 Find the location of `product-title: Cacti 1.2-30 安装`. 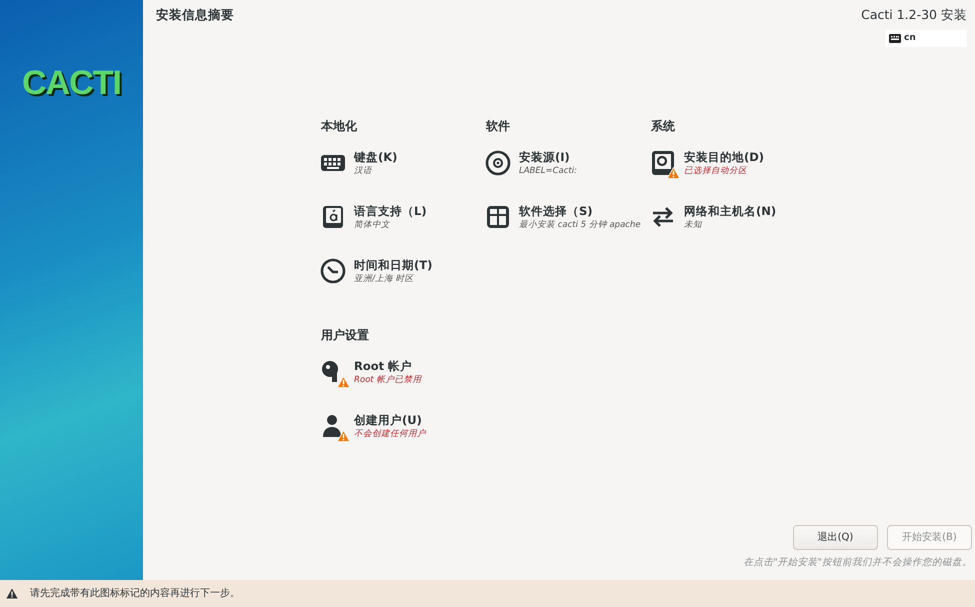

product-title: Cacti 1.2-30 安装 is located at coordinates (914, 15).